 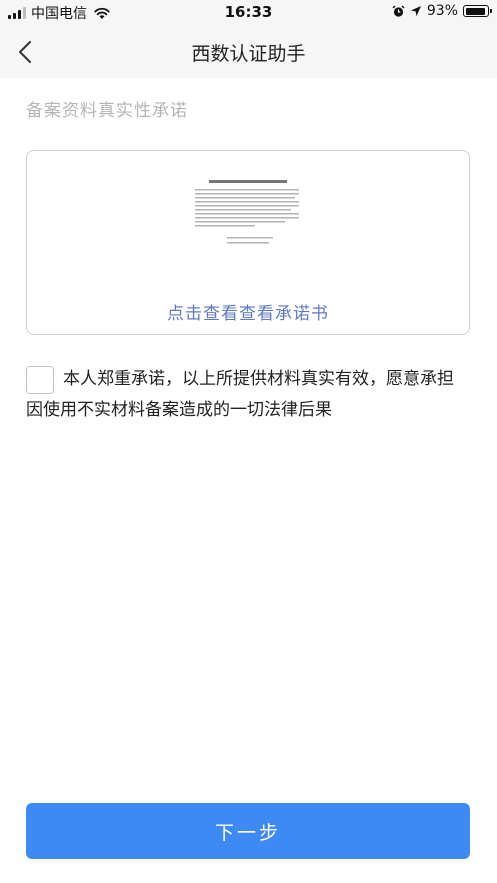 I want to click on section-title: 备案资料真实性承诺, so click(x=107, y=111).